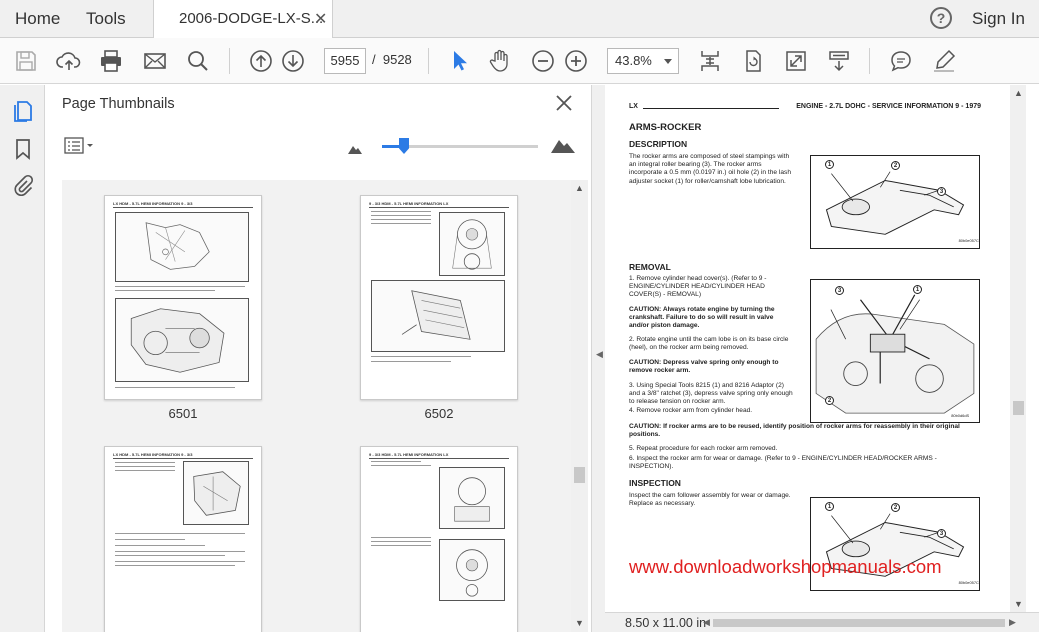 The height and width of the screenshot is (632, 1039). Describe the element at coordinates (576, 61) in the screenshot. I see `zoom-in-icon` at that location.